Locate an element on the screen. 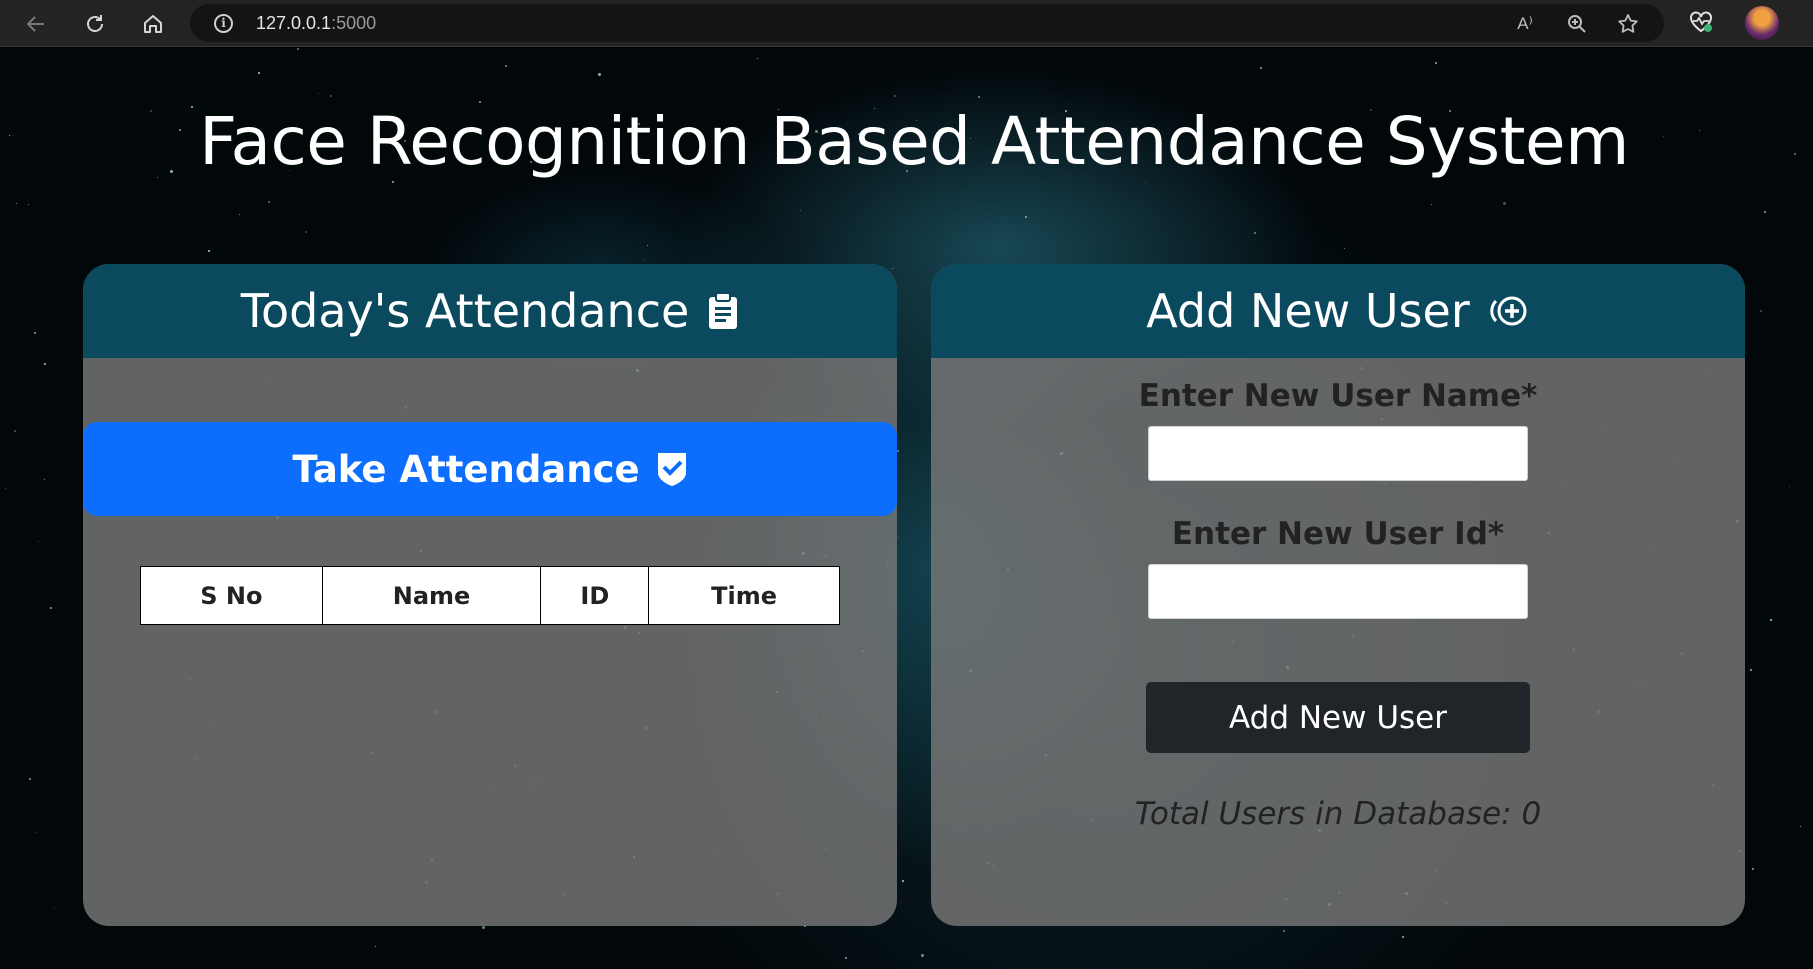 Image resolution: width=1813 pixels, height=969 pixels. shield-check-icon is located at coordinates (672, 469).